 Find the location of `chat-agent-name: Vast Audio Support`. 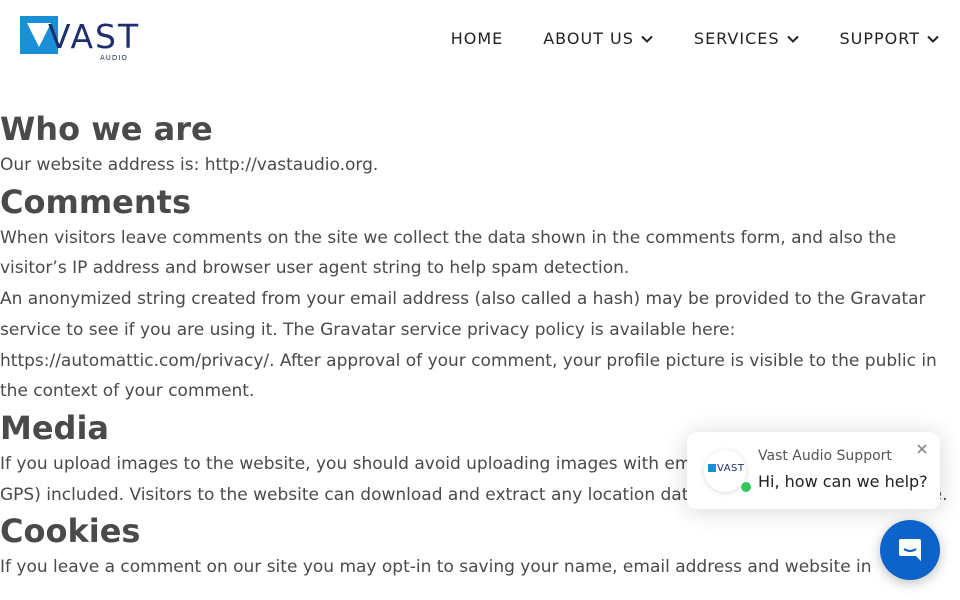

chat-agent-name: Vast Audio Support is located at coordinates (825, 456).